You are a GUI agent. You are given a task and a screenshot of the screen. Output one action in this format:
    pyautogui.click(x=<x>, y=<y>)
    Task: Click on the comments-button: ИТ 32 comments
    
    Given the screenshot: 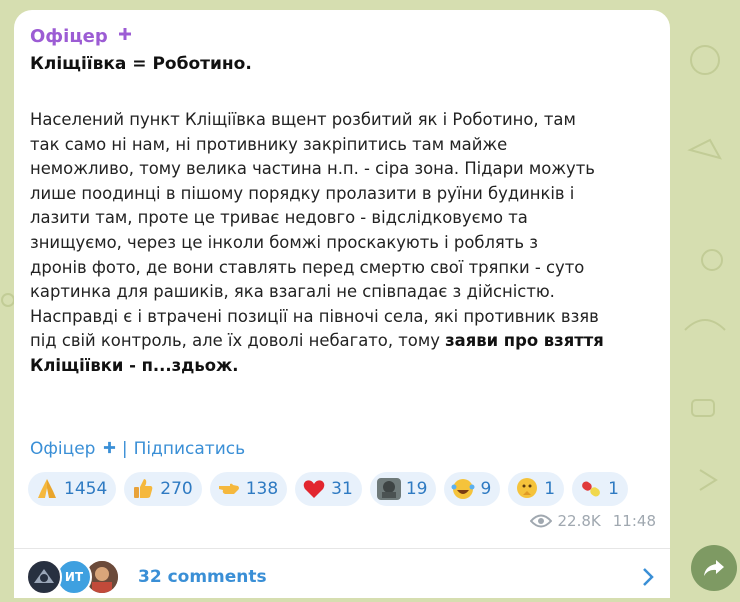 What is the action you would take?
    pyautogui.click(x=343, y=577)
    